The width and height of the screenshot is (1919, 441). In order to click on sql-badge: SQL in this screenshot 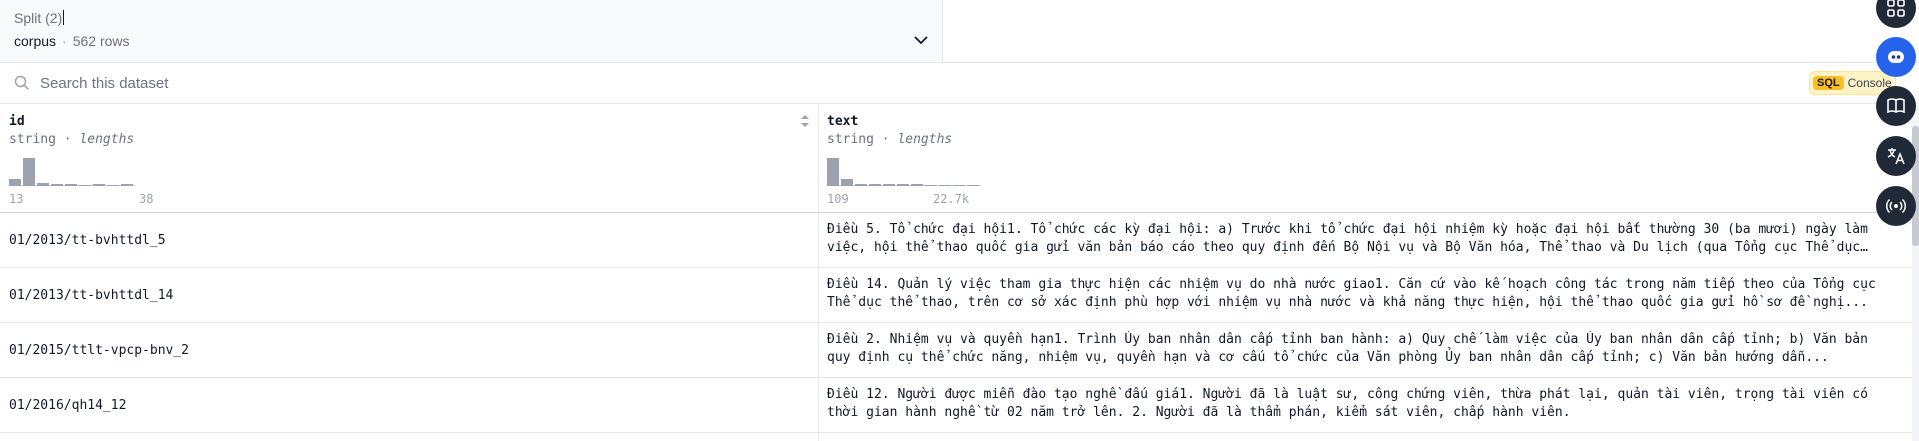, I will do `click(1828, 83)`.